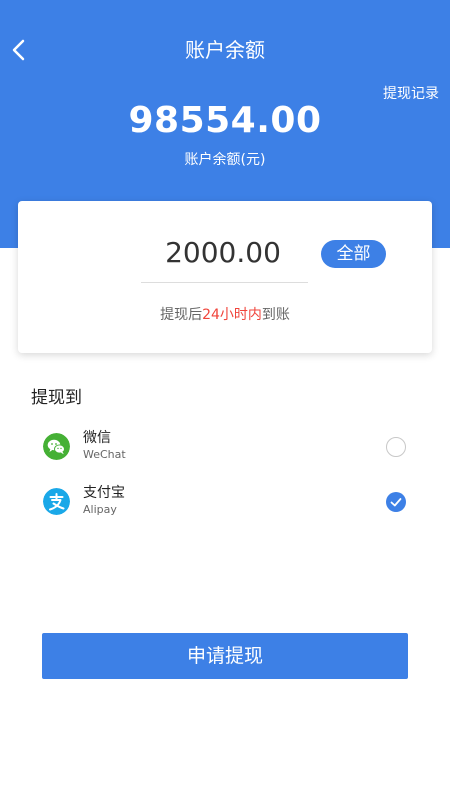 Image resolution: width=450 pixels, height=800 pixels. I want to click on arrival-note-prefix: 提现后, so click(181, 315).